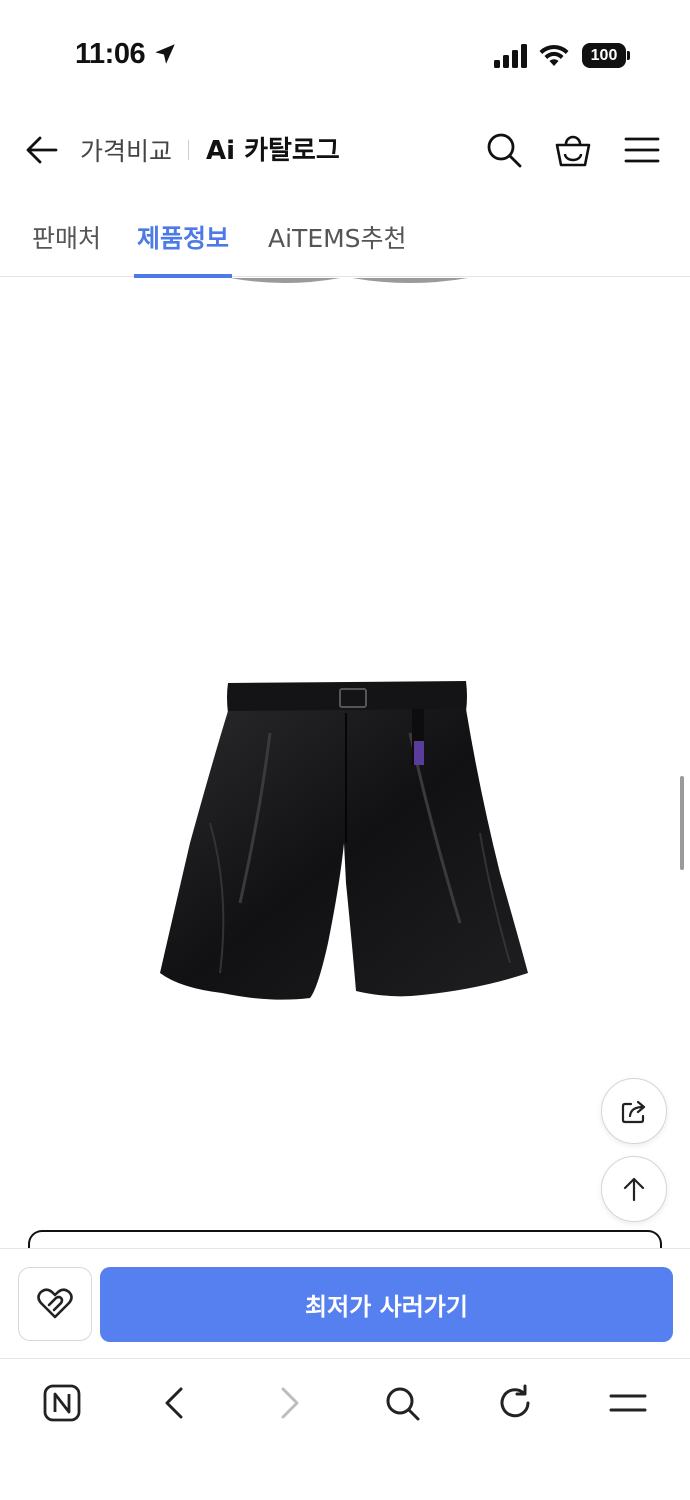  I want to click on browser-refresh-button, so click(515, 1403).